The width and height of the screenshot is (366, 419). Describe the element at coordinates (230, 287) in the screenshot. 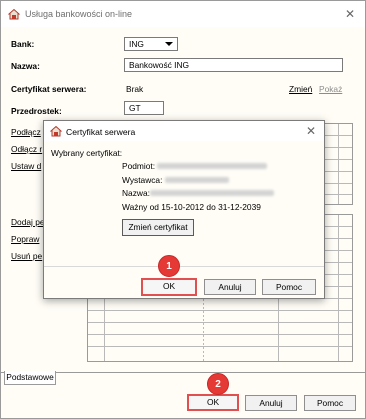

I see `dialog-cancel-button: Anuluj` at that location.